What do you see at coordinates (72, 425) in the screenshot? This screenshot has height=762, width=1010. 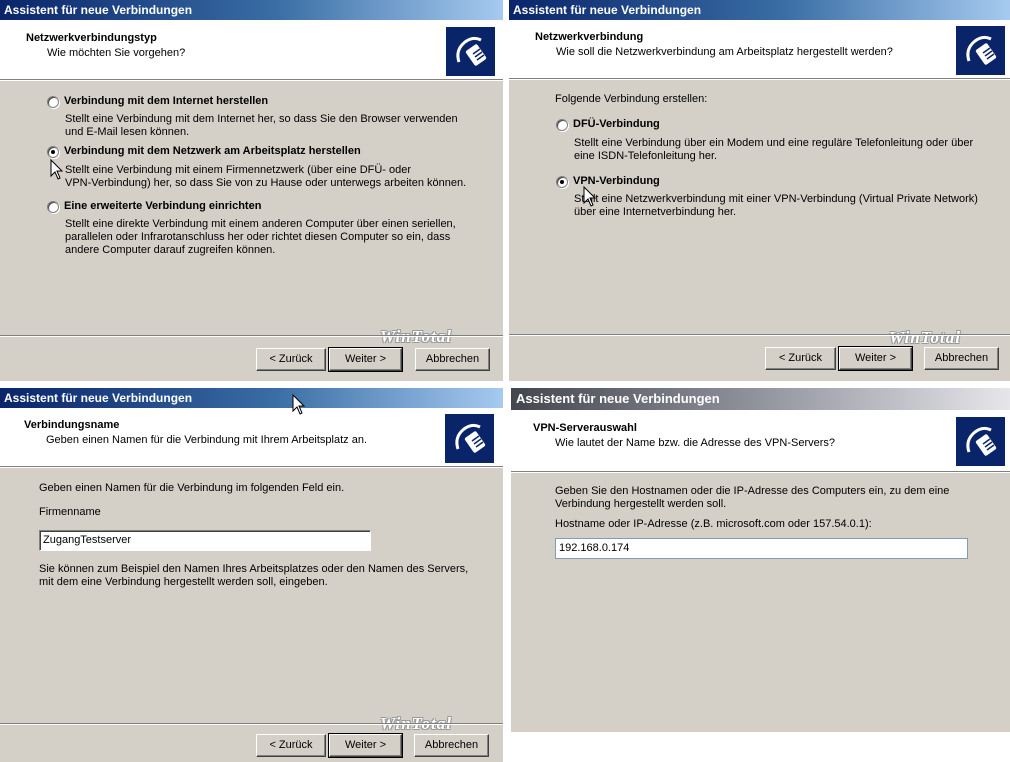 I see `header-title: Verbindungsname` at bounding box center [72, 425].